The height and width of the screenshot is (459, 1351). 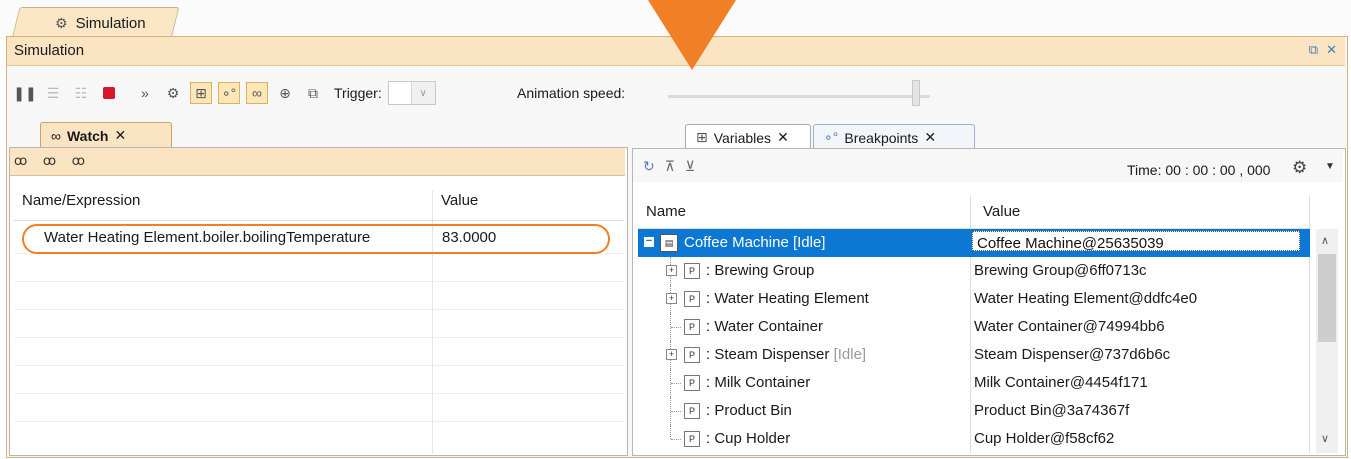 What do you see at coordinates (1330, 166) in the screenshot?
I see `chevron-down-icon: ▼` at bounding box center [1330, 166].